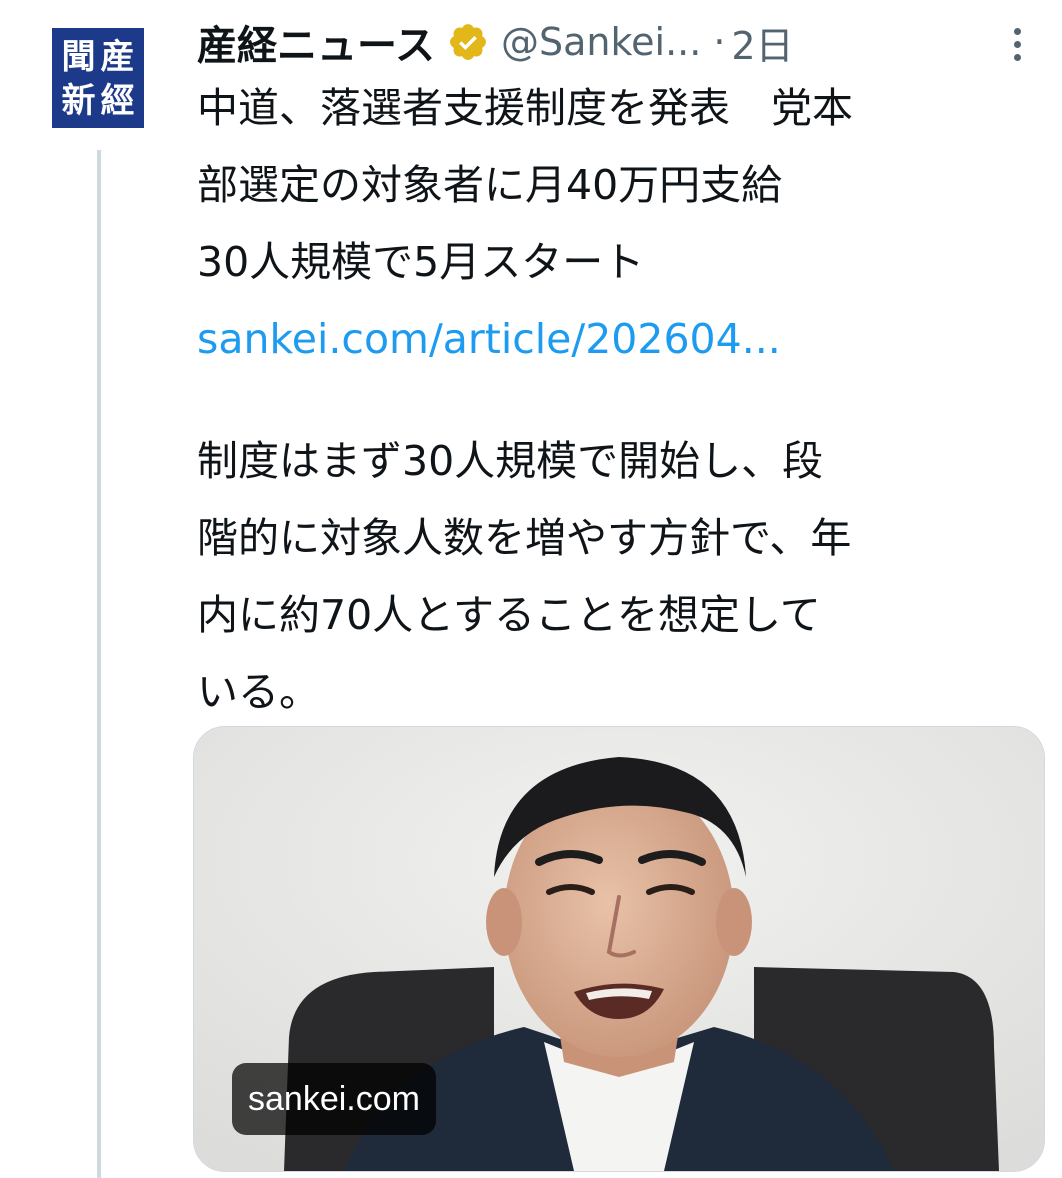  I want to click on tweet-text-line: 部選定の対象者に月40万円支給, so click(490, 185).